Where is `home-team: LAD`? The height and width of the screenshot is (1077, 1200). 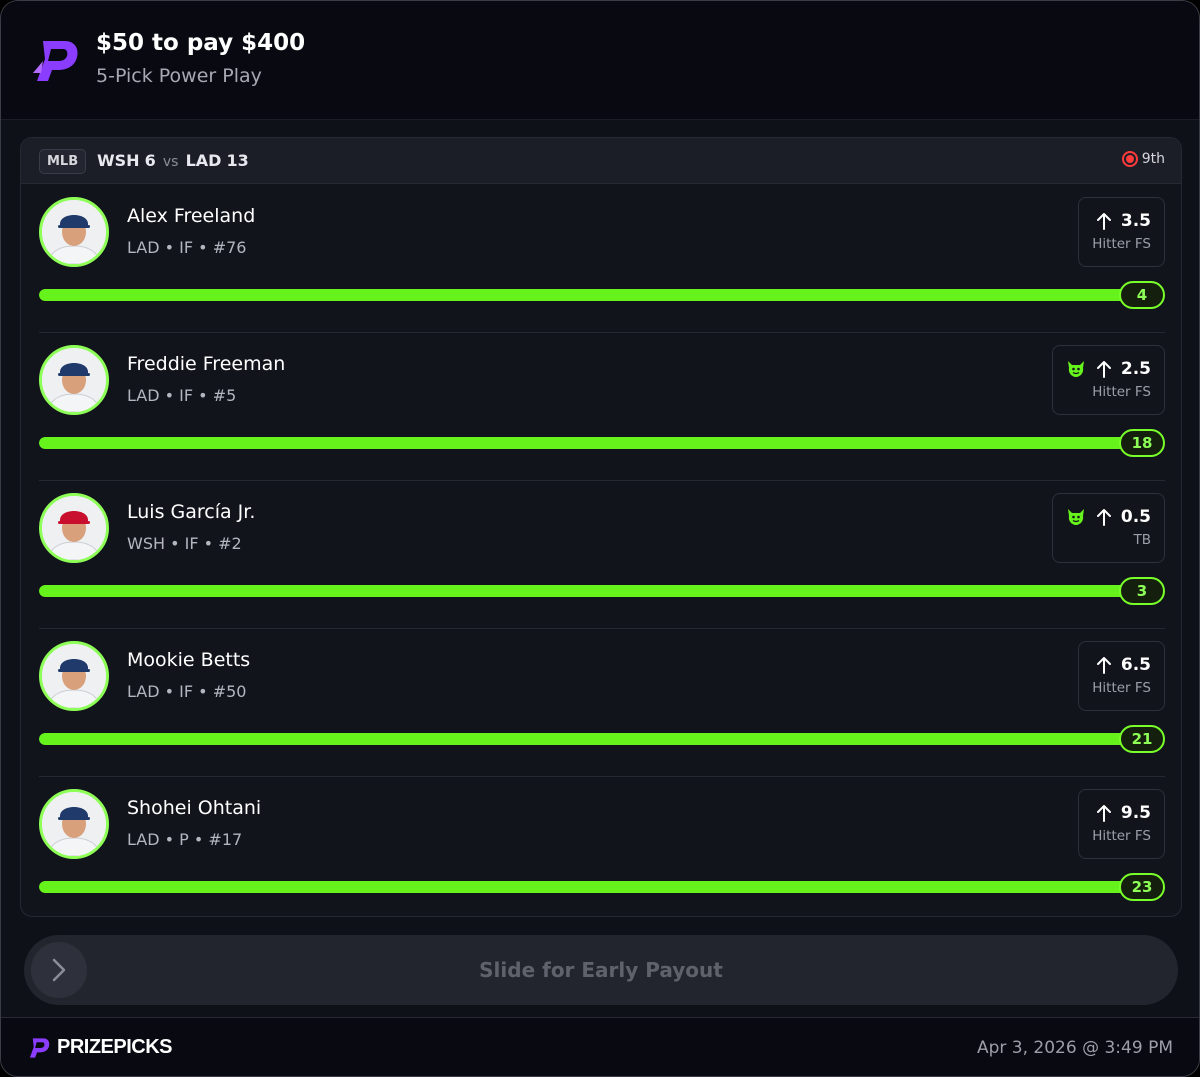 home-team: LAD is located at coordinates (203, 160).